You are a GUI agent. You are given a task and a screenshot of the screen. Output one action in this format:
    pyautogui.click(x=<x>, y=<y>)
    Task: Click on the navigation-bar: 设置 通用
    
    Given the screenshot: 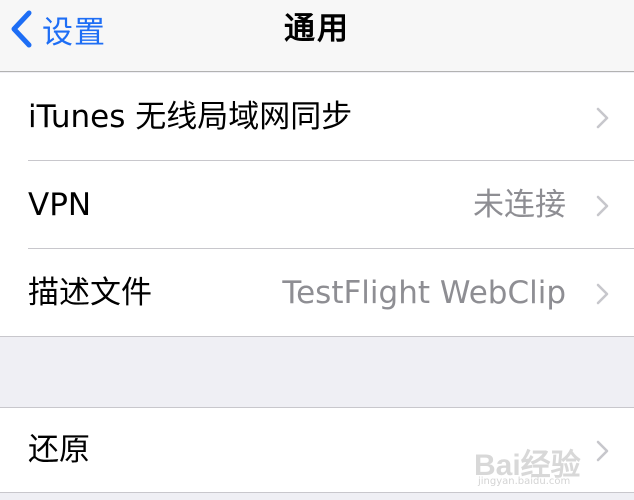 What is the action you would take?
    pyautogui.click(x=317, y=36)
    